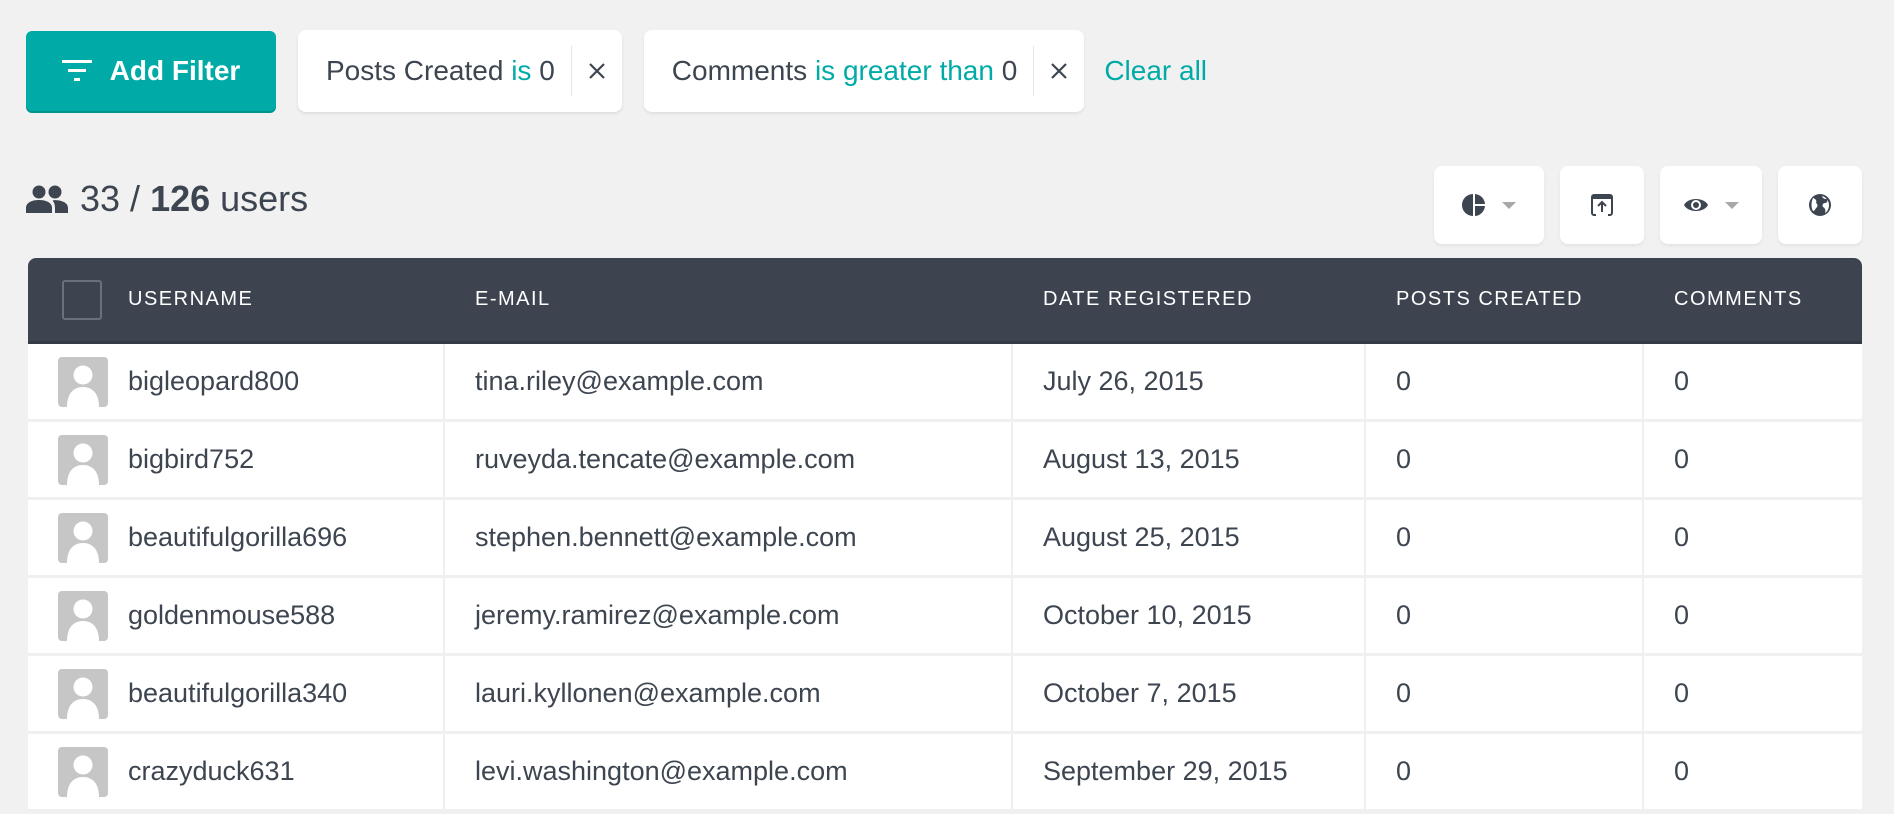 The image size is (1894, 814). What do you see at coordinates (547, 70) in the screenshot?
I see `filter-value: 0` at bounding box center [547, 70].